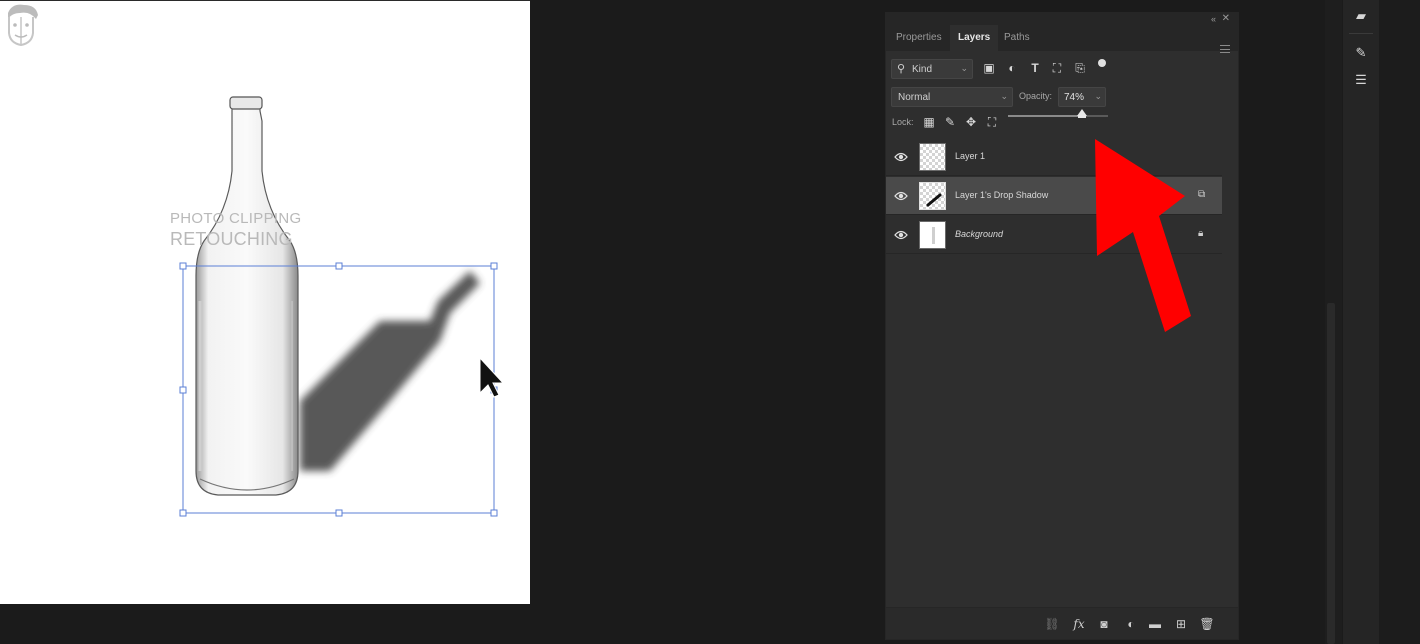 This screenshot has height=644, width=1420. What do you see at coordinates (492, 377) in the screenshot?
I see `mouse-cursor` at bounding box center [492, 377].